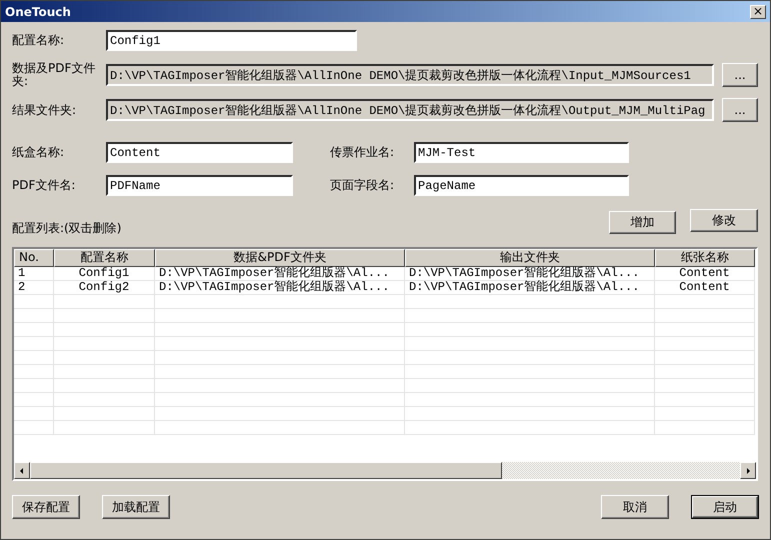 The width and height of the screenshot is (771, 540). I want to click on path-field: D:\VP\TAGImposer智能化组版器\AllInOne DEMO\提页裁剪改色拼版一体化流程\Input_MJMSources1, so click(410, 75).